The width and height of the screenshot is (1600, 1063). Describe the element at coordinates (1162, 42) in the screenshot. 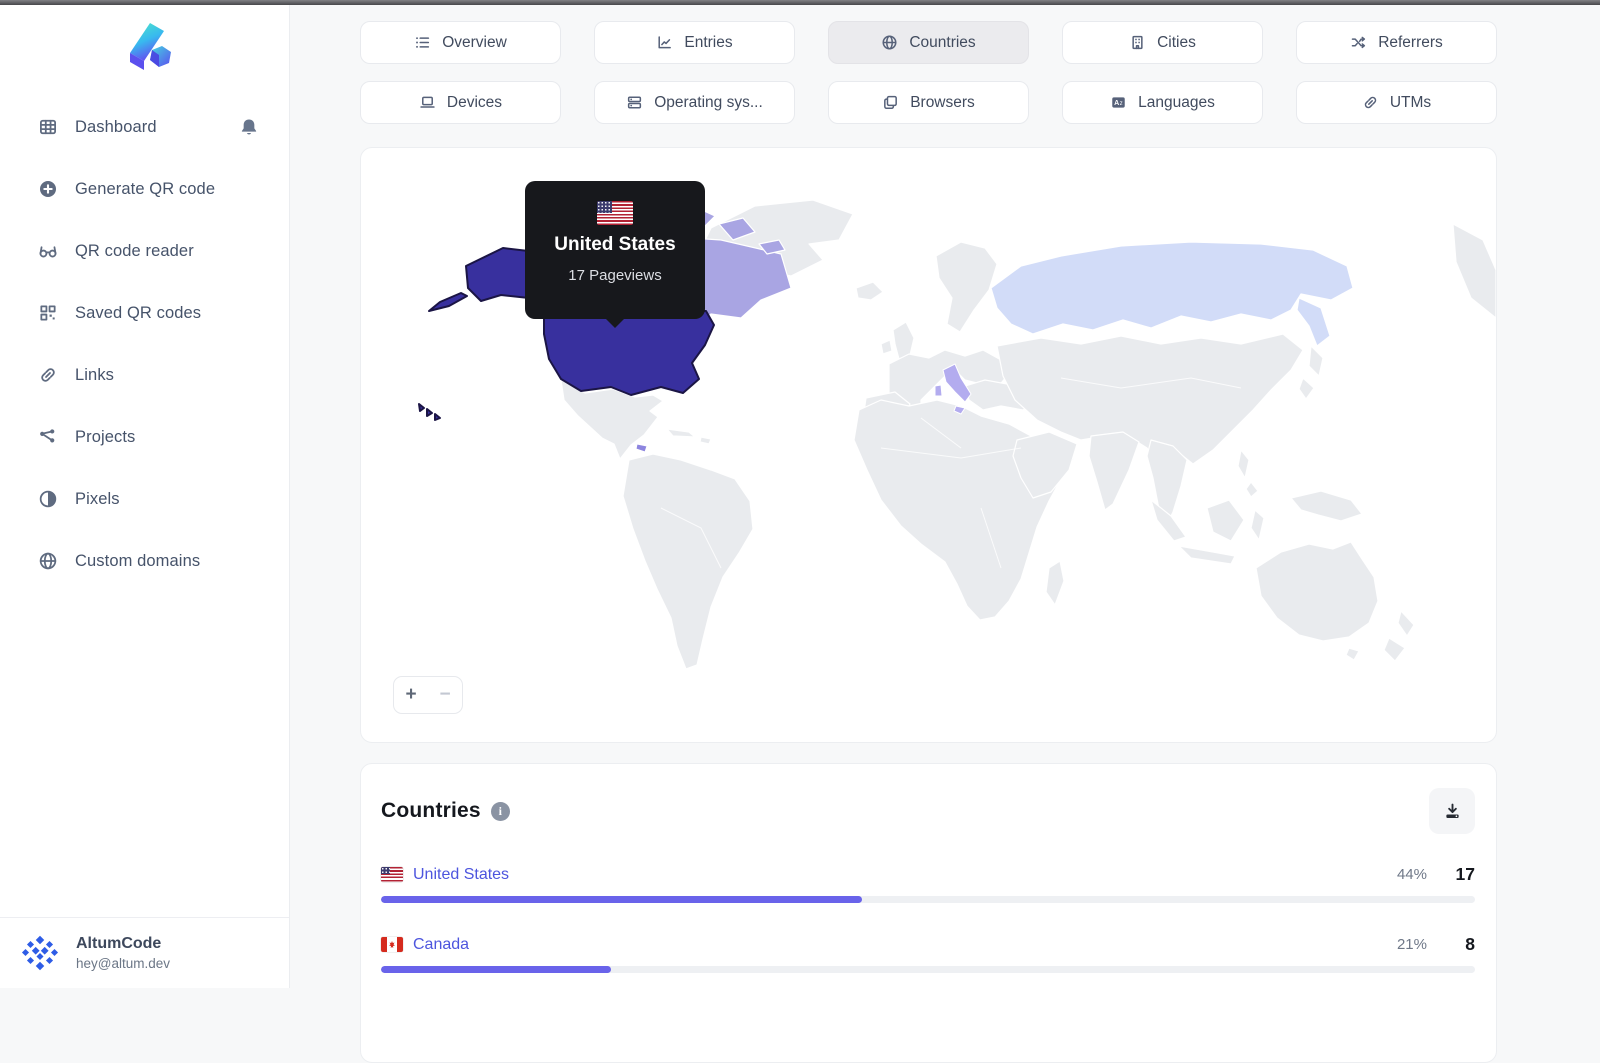

I see `tab-cities: Cities` at that location.